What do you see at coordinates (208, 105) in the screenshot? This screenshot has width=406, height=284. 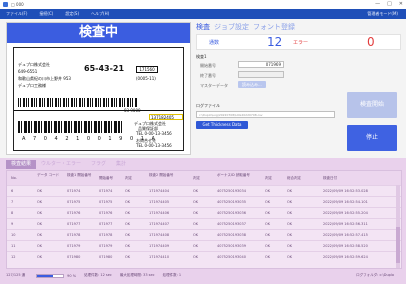 I see `log-file-label: ログファイル` at bounding box center [208, 105].